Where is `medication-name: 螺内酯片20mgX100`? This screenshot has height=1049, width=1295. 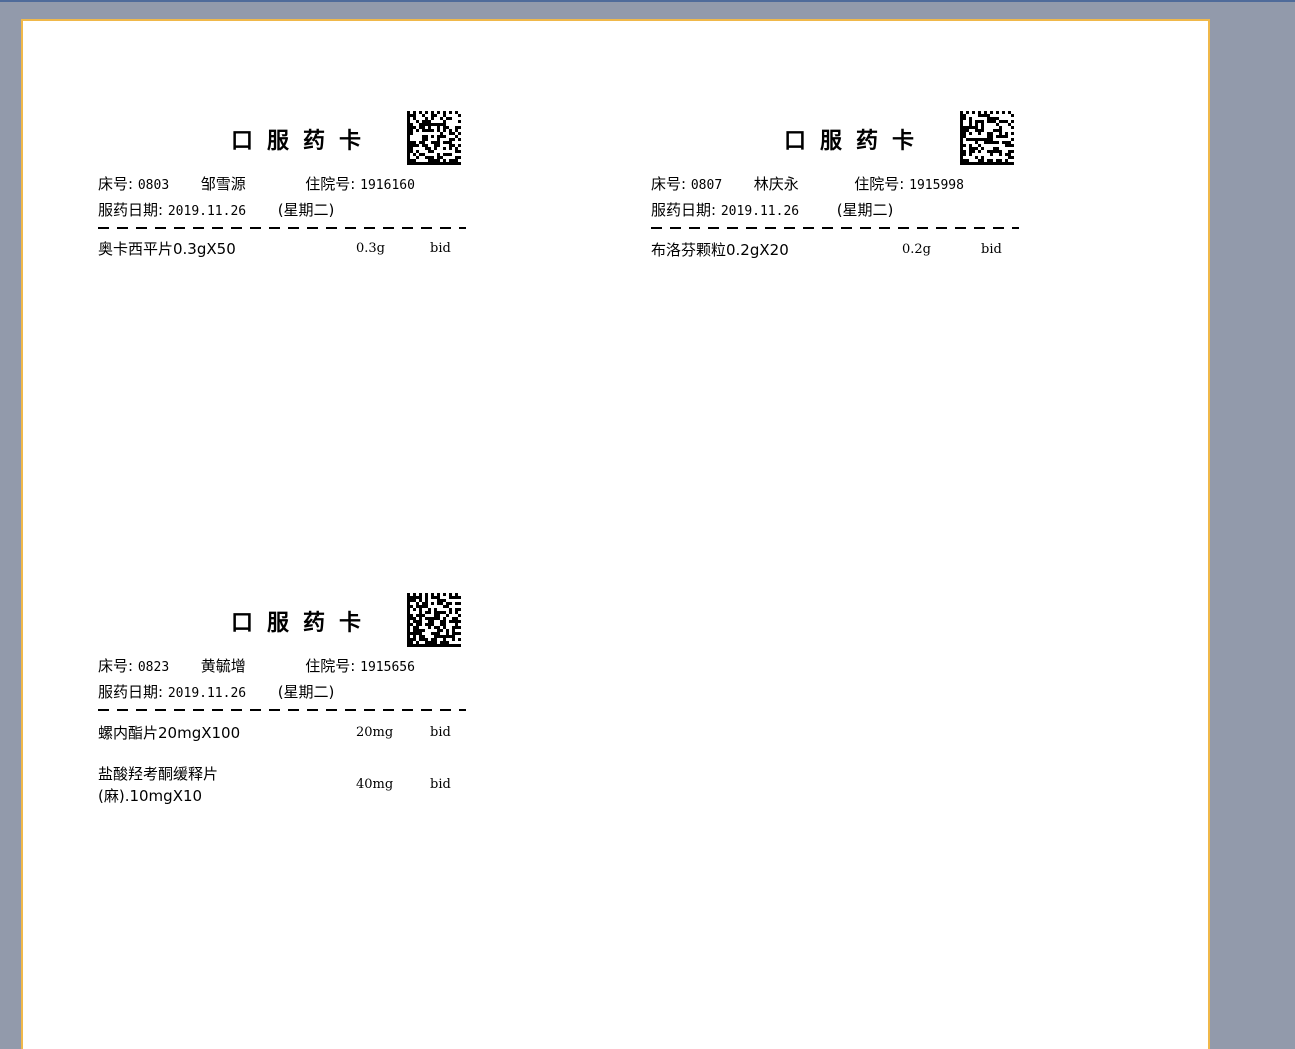 medication-name: 螺内酯片20mgX100 is located at coordinates (169, 733).